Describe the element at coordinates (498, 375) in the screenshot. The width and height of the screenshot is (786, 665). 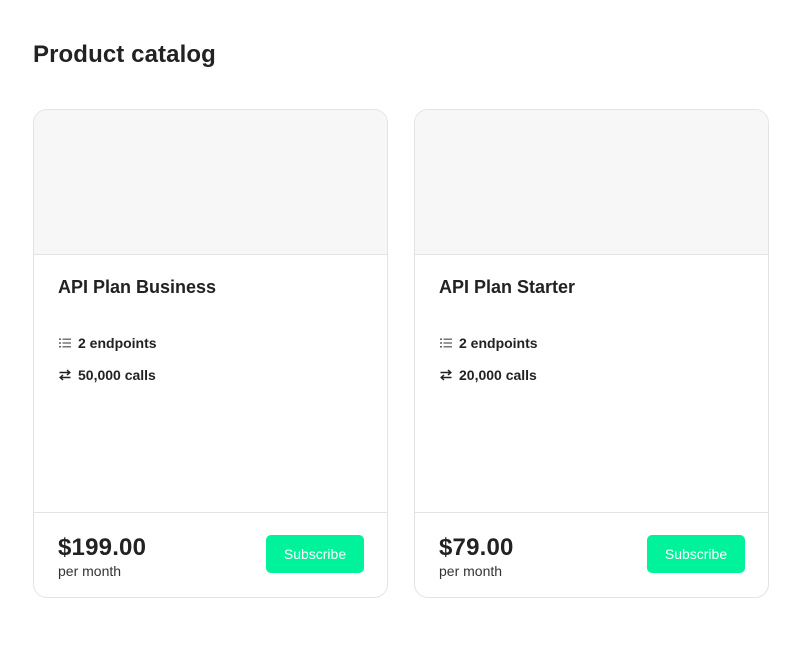
I see `feature-text: 20,000 calls` at that location.